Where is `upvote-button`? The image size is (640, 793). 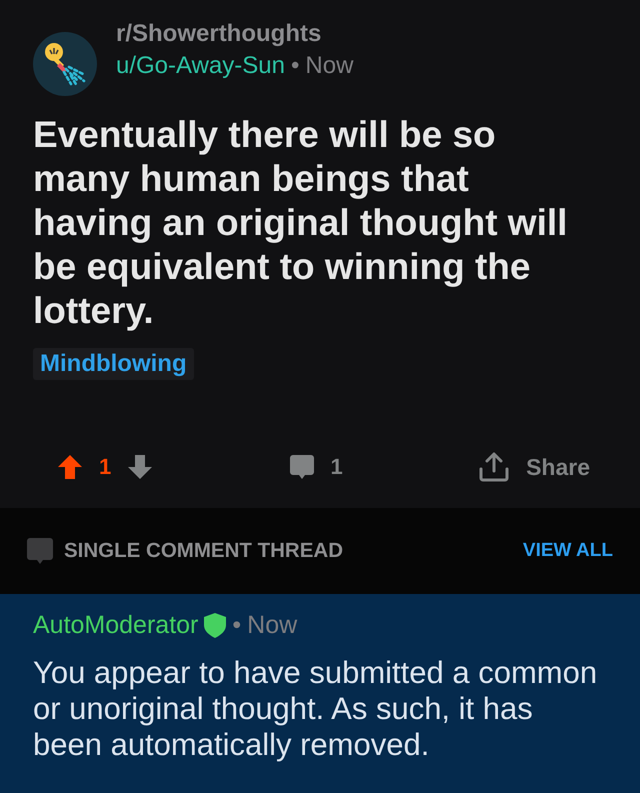
upvote-button is located at coordinates (70, 467).